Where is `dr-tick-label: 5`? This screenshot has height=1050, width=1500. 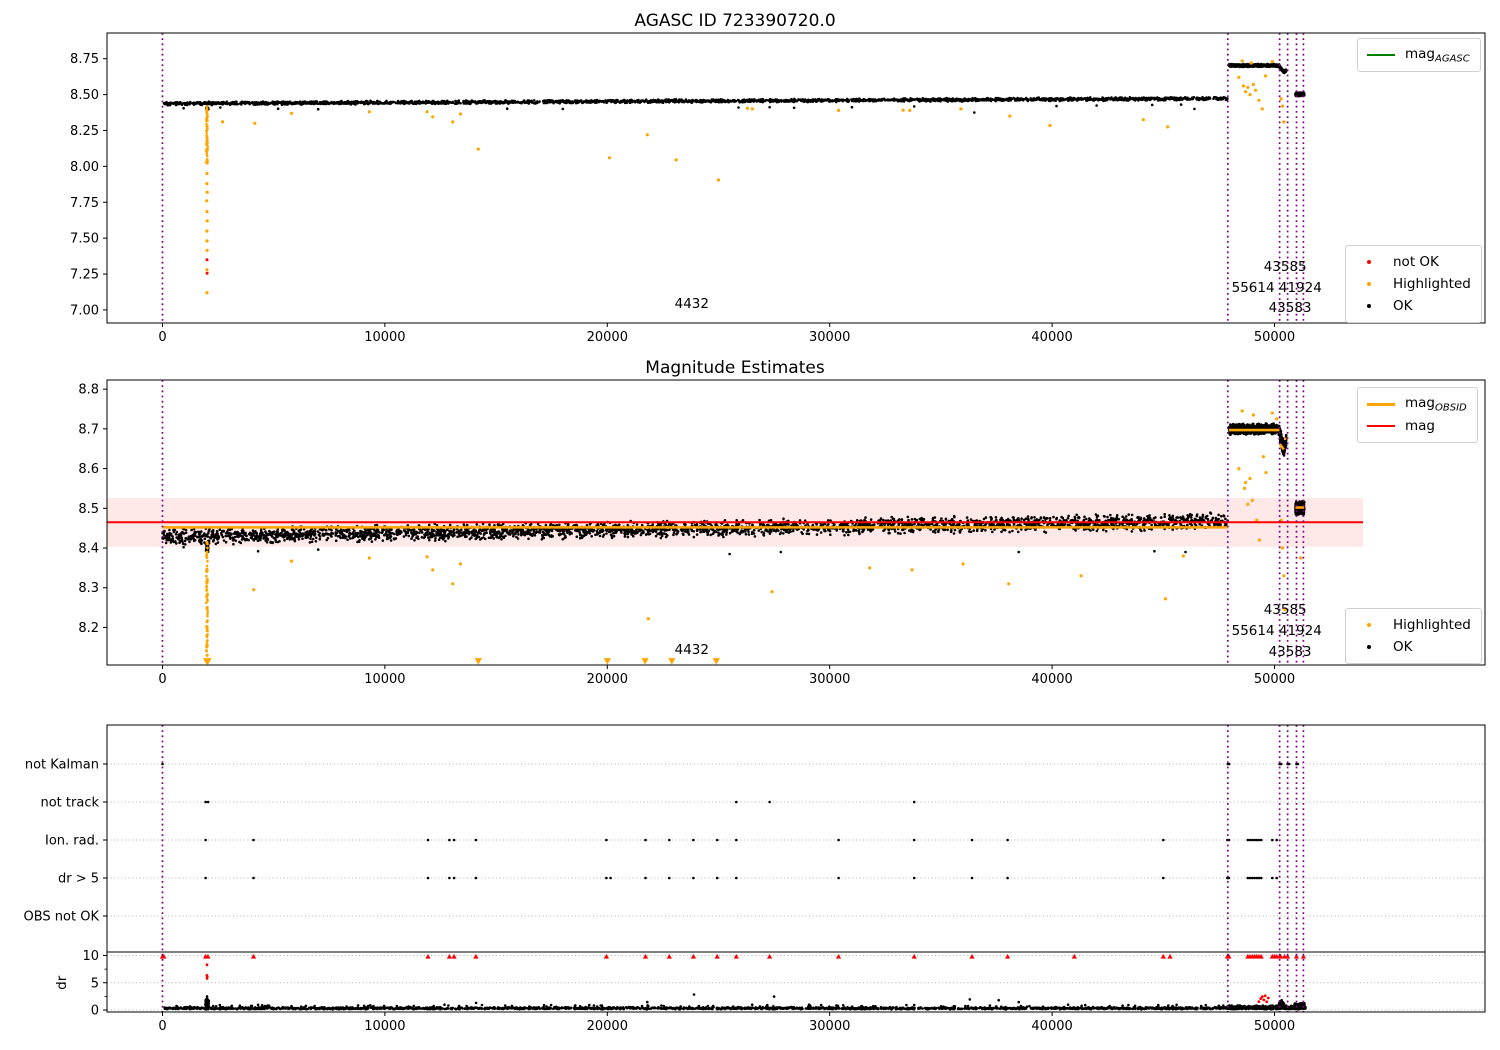
dr-tick-label: 5 is located at coordinates (95, 983).